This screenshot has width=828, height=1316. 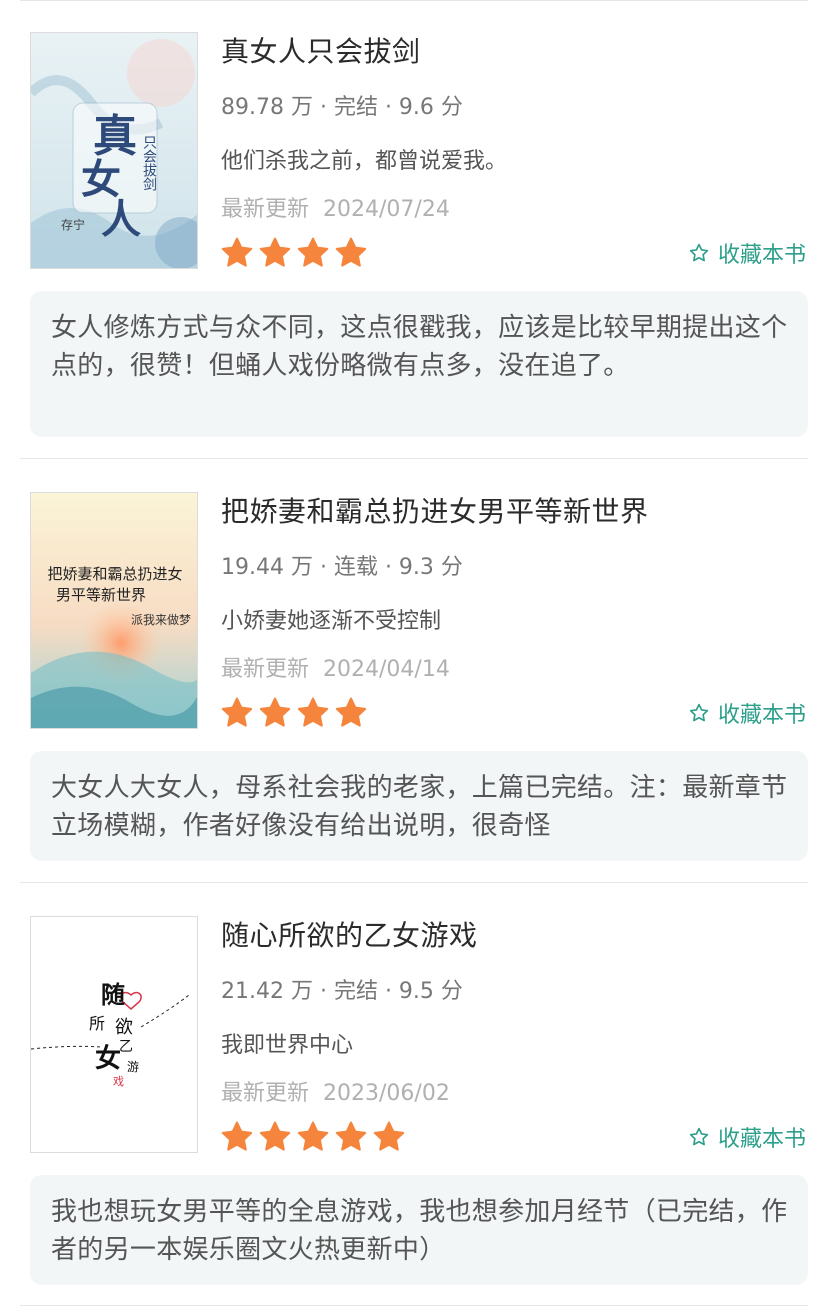 What do you see at coordinates (364, 161) in the screenshot?
I see `book-summary: 他们杀我之前，都曾说爱我。` at bounding box center [364, 161].